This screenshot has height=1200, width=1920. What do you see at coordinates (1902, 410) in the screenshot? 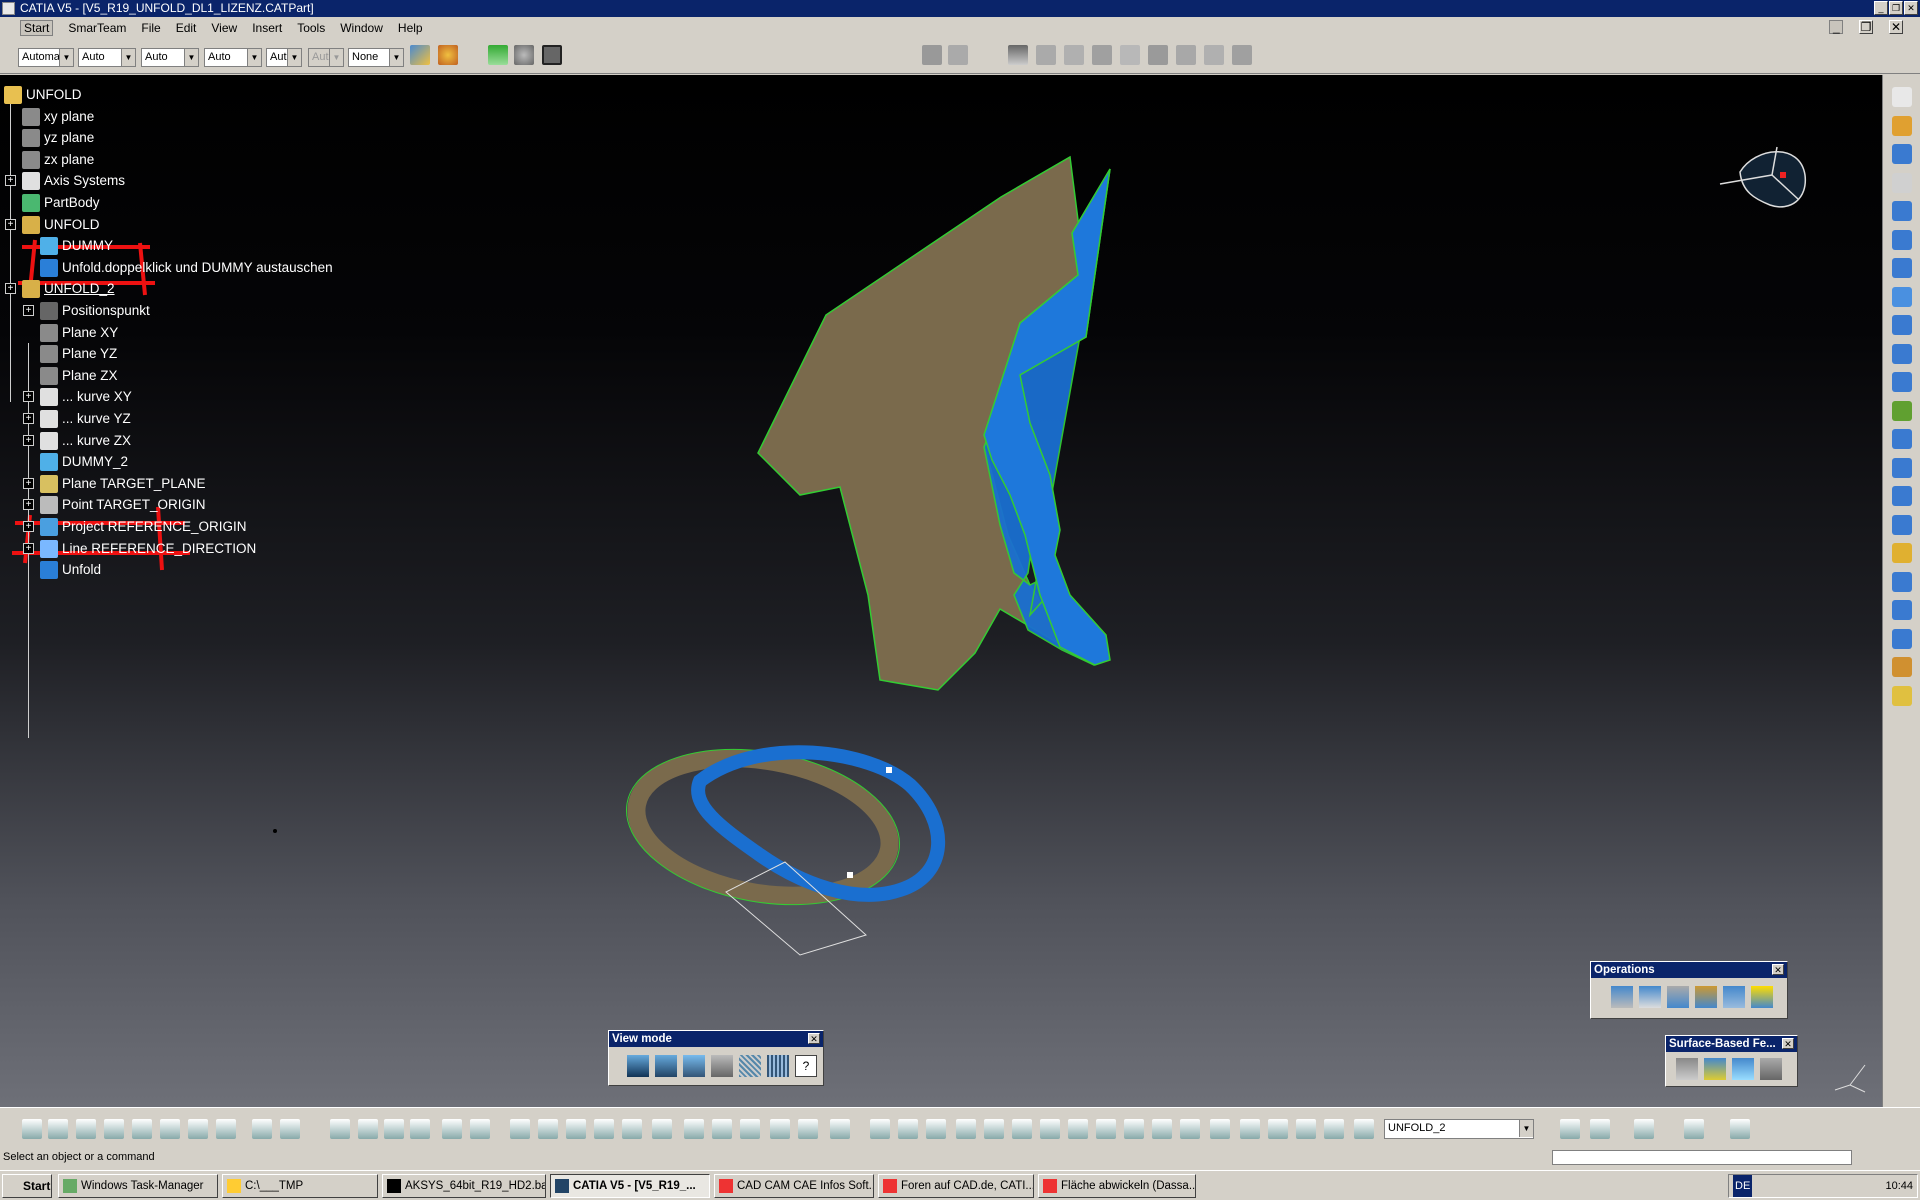
I see `right-tool-11-icon` at bounding box center [1902, 410].